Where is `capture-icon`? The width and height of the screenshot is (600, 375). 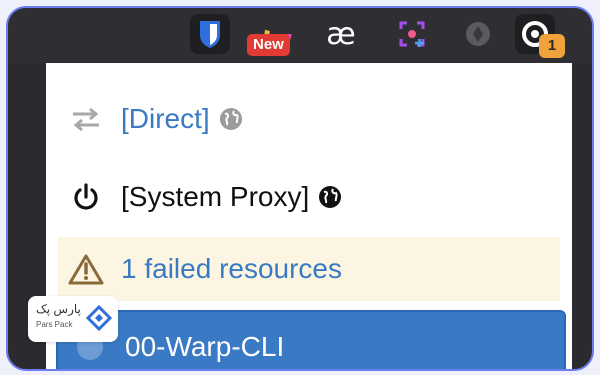
capture-icon is located at coordinates (412, 34).